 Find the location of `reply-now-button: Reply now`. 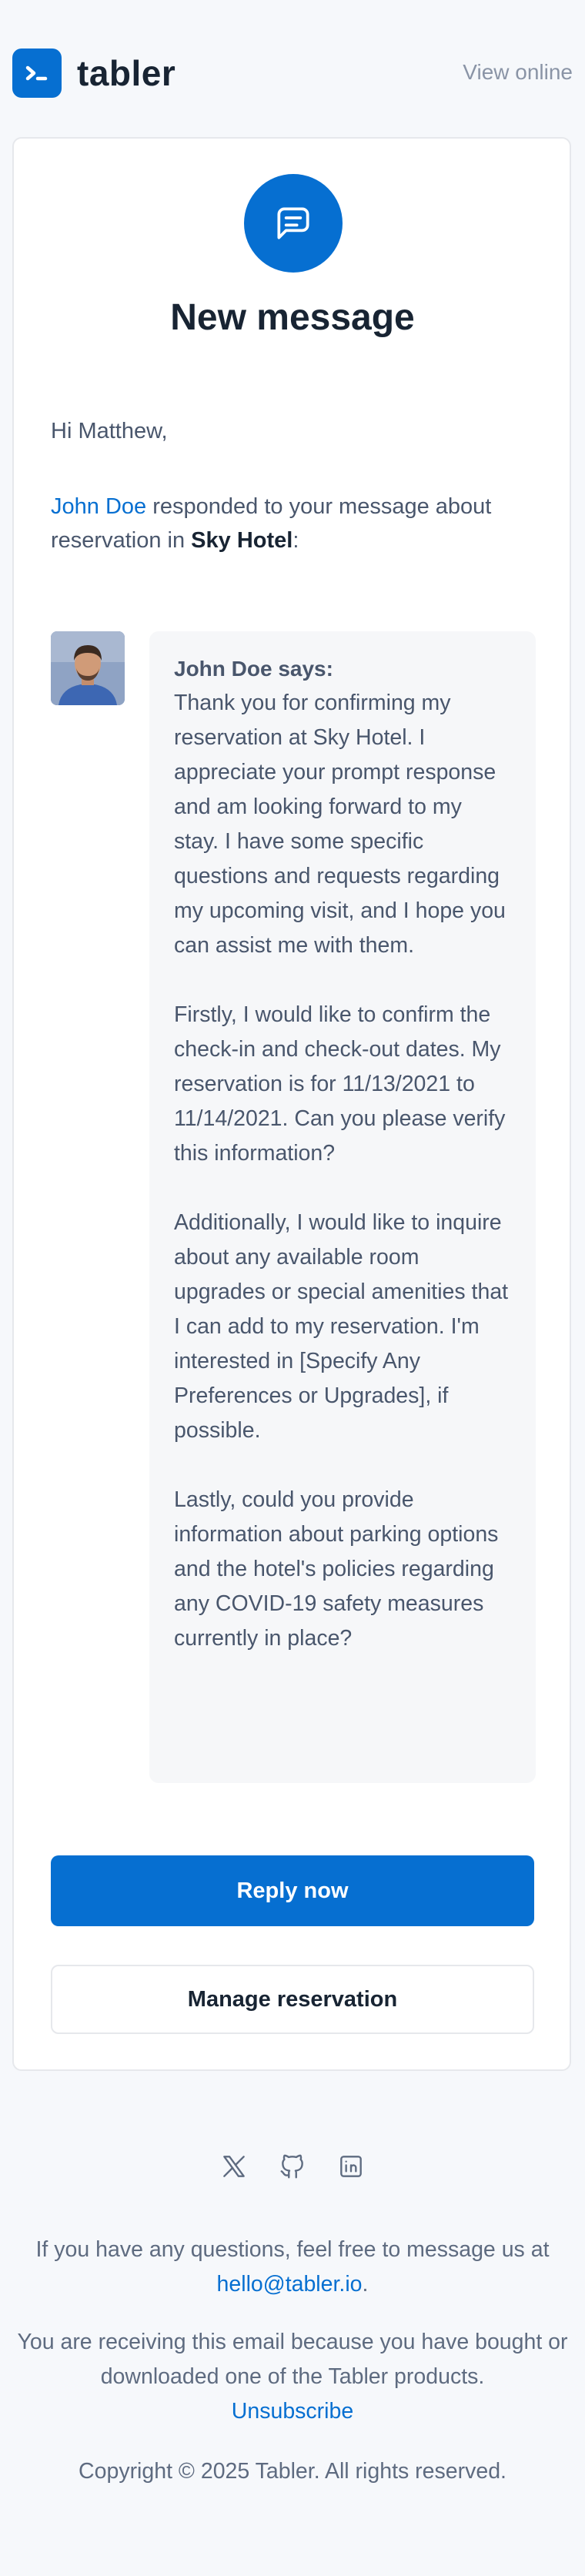

reply-now-button: Reply now is located at coordinates (292, 1891).